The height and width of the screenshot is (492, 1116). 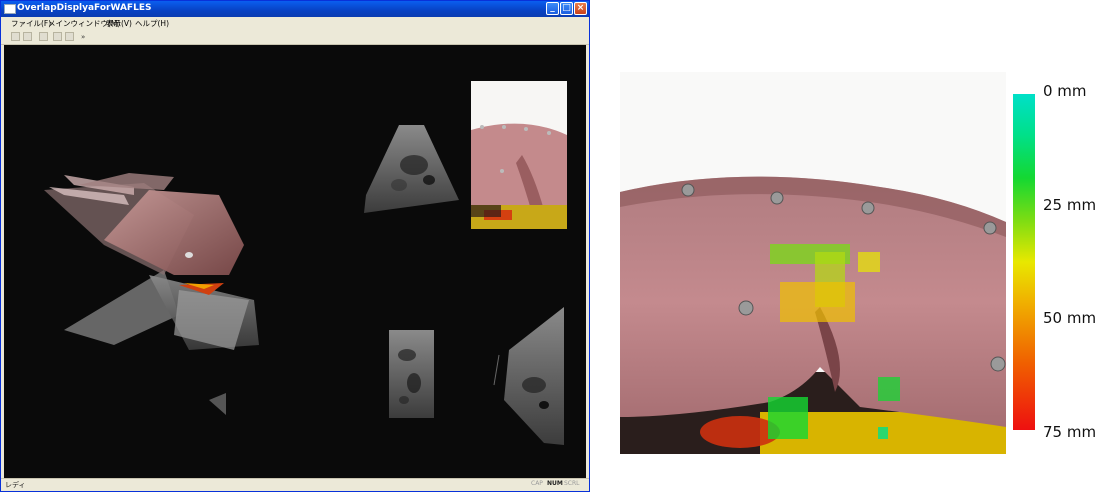 What do you see at coordinates (10, 9) in the screenshot?
I see `app-icon` at bounding box center [10, 9].